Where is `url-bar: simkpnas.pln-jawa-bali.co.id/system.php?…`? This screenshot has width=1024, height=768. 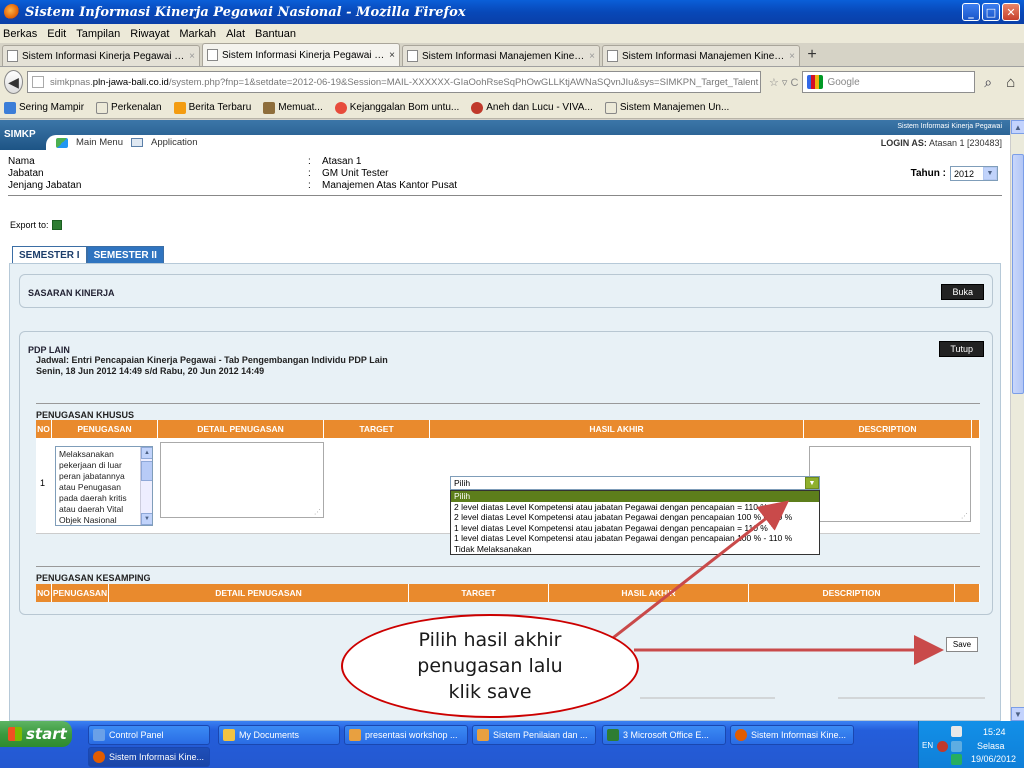 url-bar: simkpnas.pln-jawa-bali.co.id/system.php?… is located at coordinates (394, 82).